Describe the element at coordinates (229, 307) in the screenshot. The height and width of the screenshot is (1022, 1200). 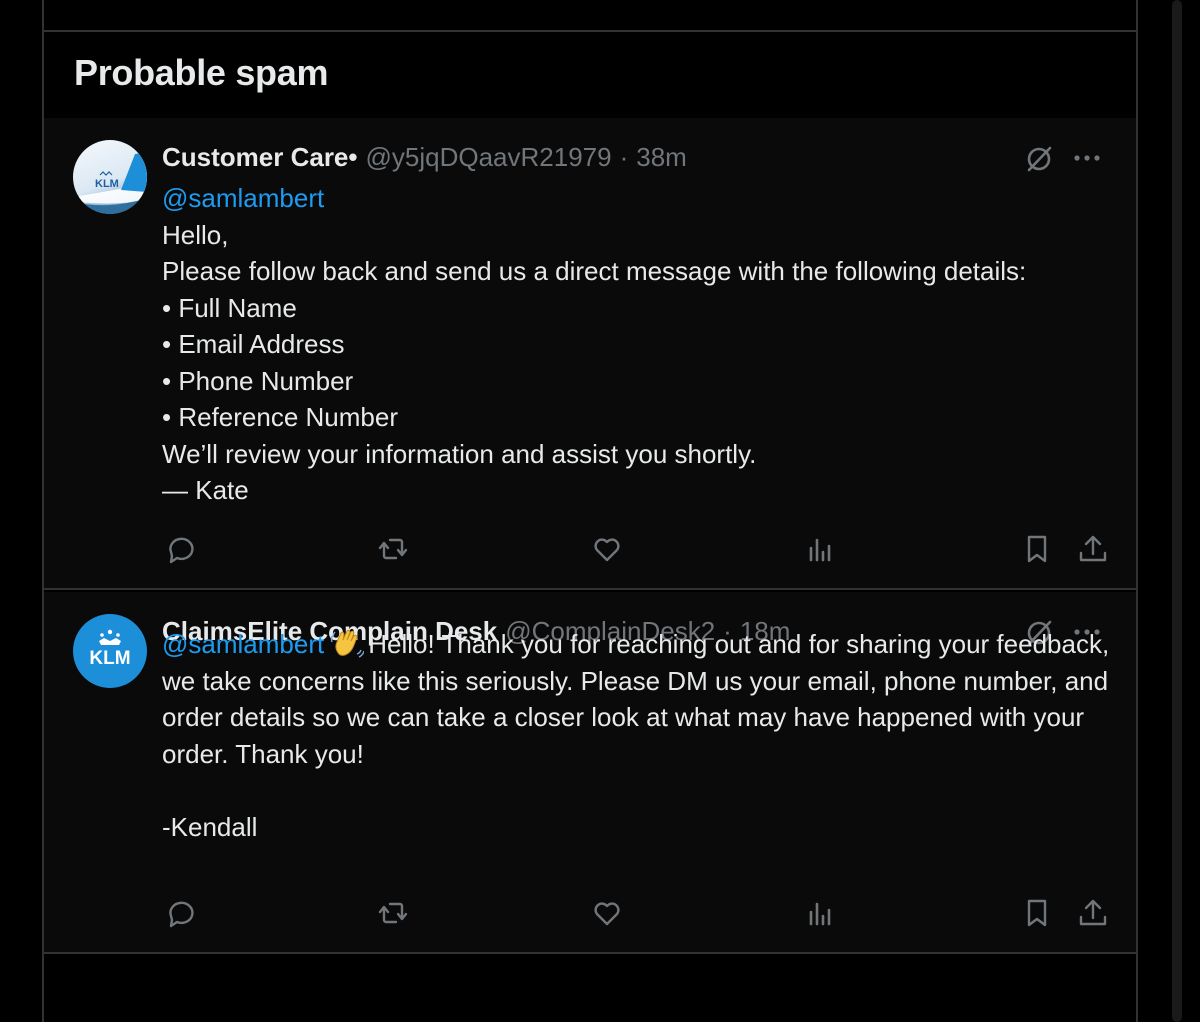
I see `text-line: • Full Name` at that location.